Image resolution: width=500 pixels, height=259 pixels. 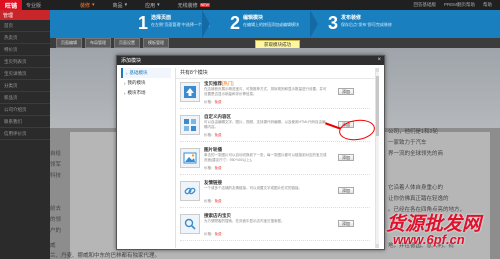 I want to click on sidebar-item: 新品页, so click(x=25, y=98).